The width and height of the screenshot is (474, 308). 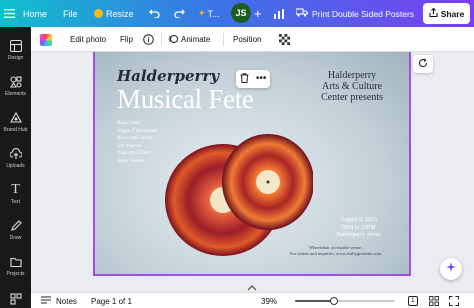 What do you see at coordinates (16, 118) in the screenshot?
I see `brand-icon` at bounding box center [16, 118].